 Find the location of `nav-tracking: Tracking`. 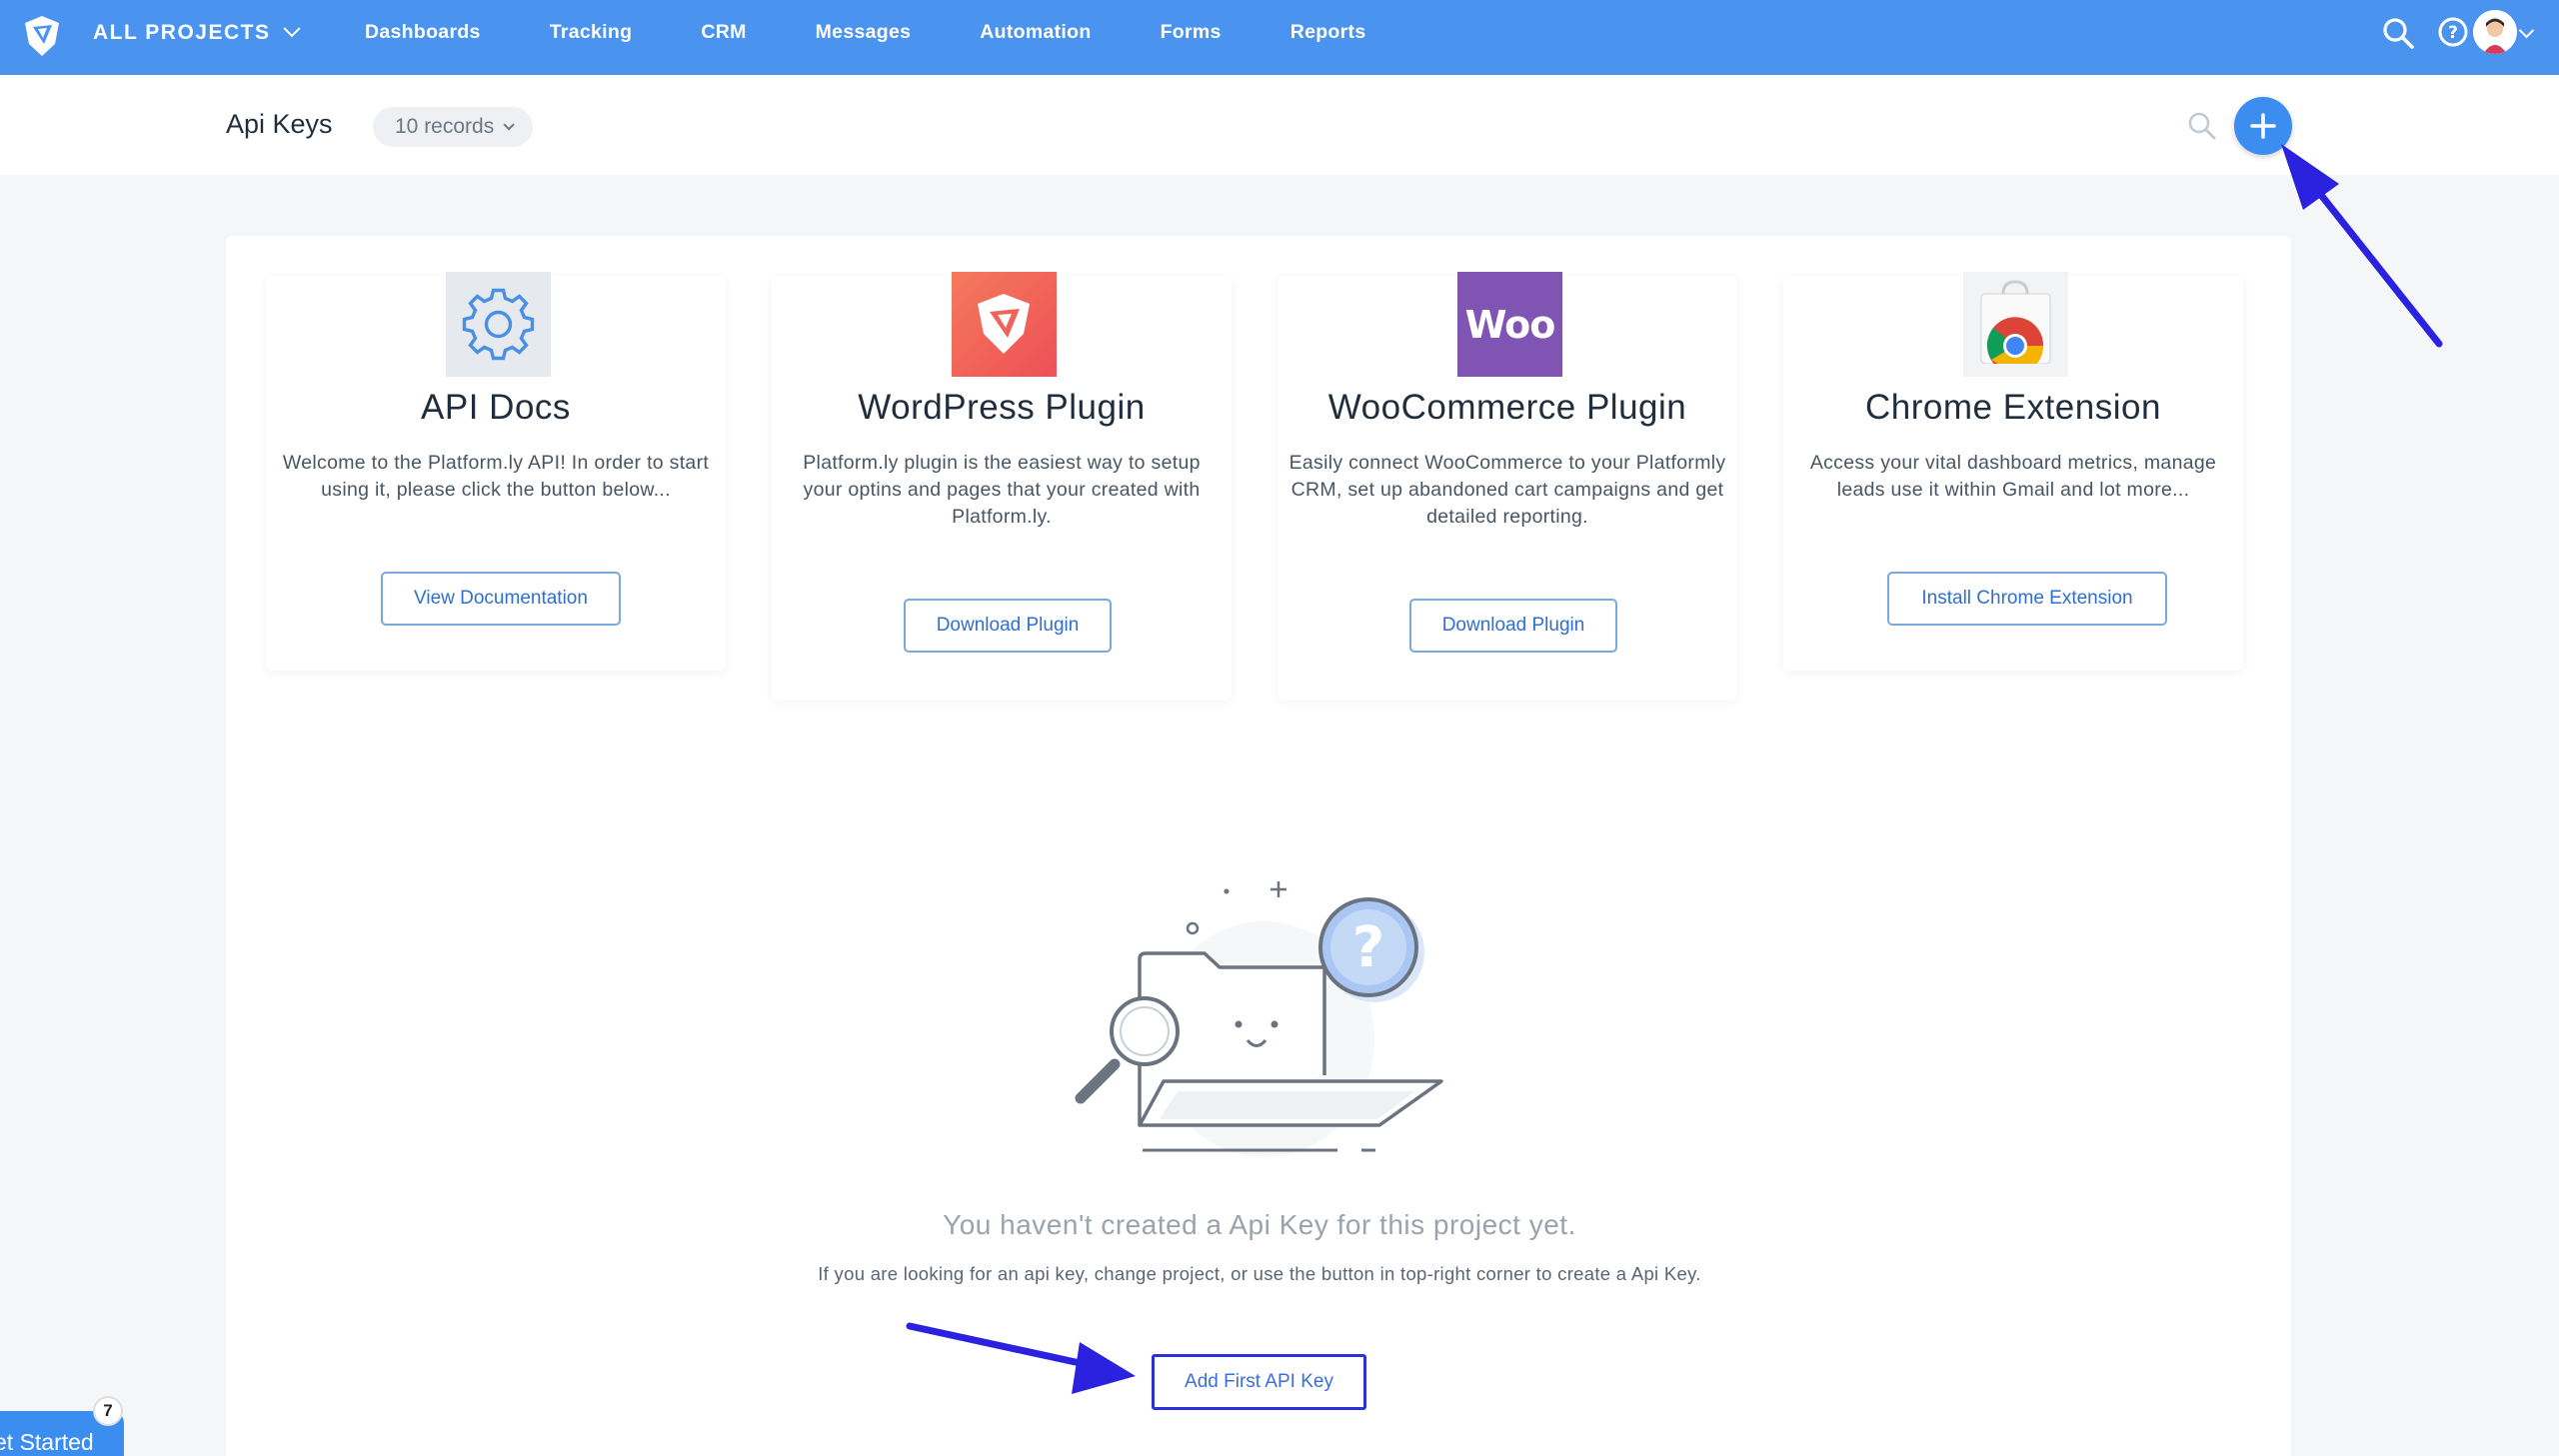

nav-tracking: Tracking is located at coordinates (591, 32).